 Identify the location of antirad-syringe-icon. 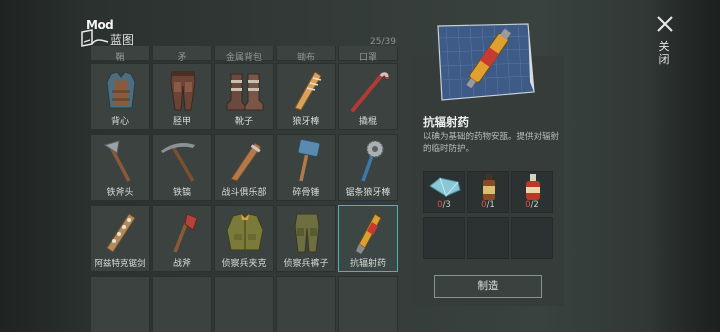
(369, 233).